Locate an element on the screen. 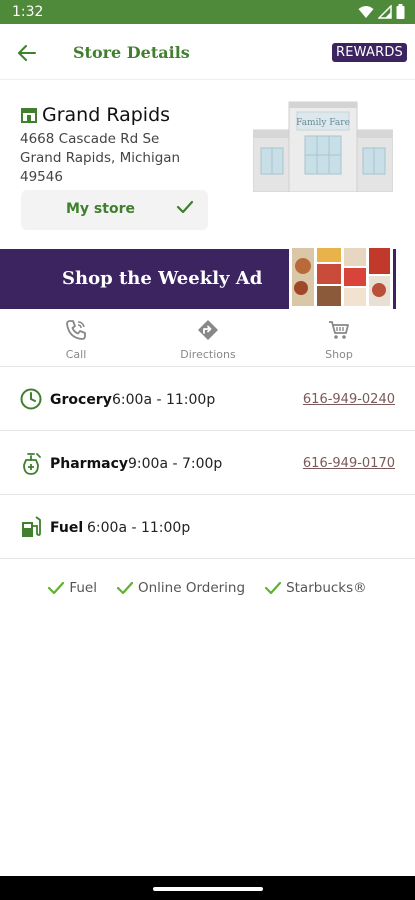 The image size is (415, 900). weekly-ad-banner: Shop the Weekly Ad is located at coordinates (207, 277).